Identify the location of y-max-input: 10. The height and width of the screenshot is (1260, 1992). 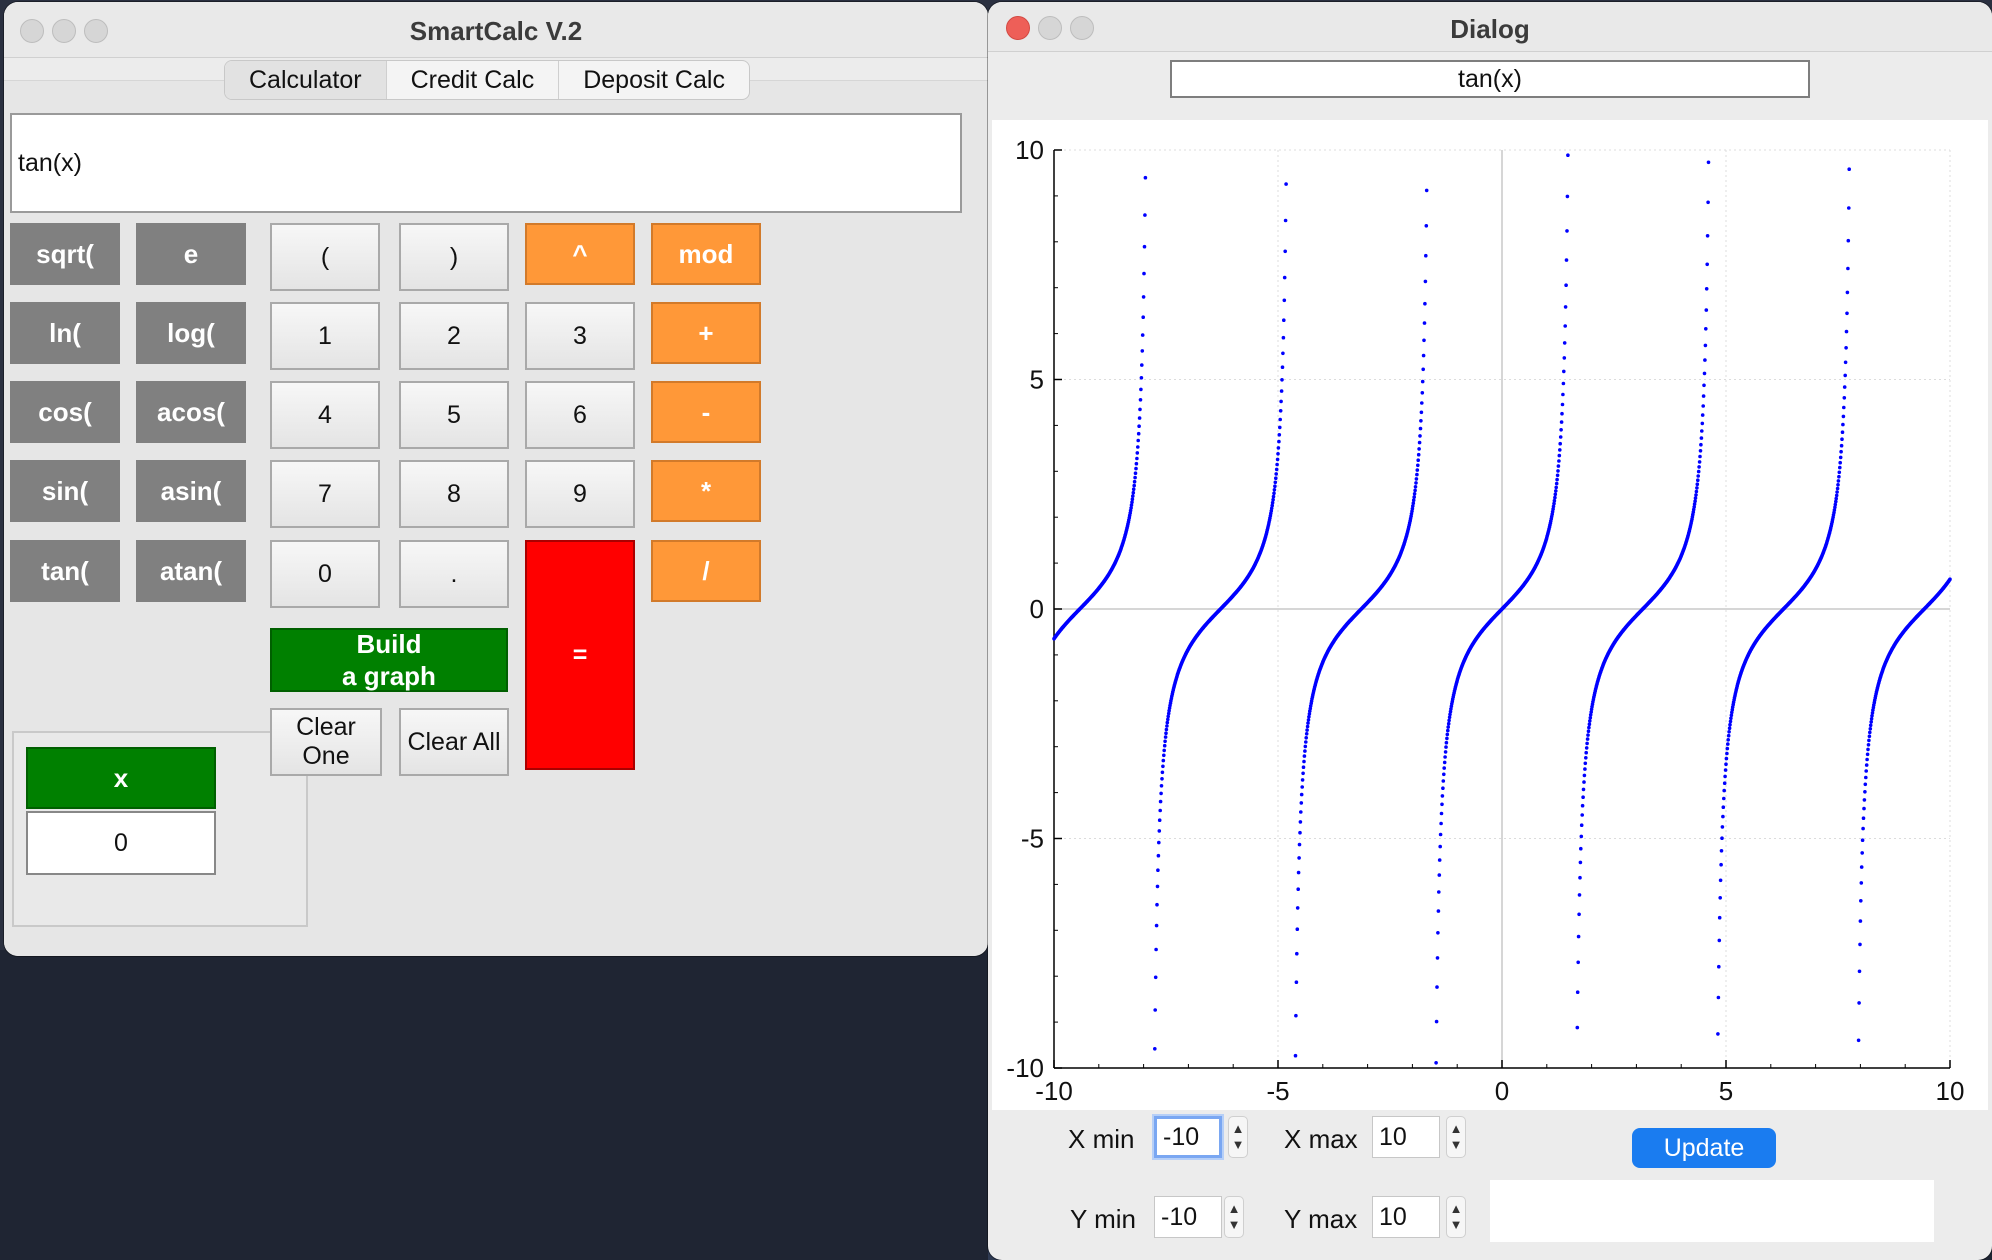
(1406, 1217).